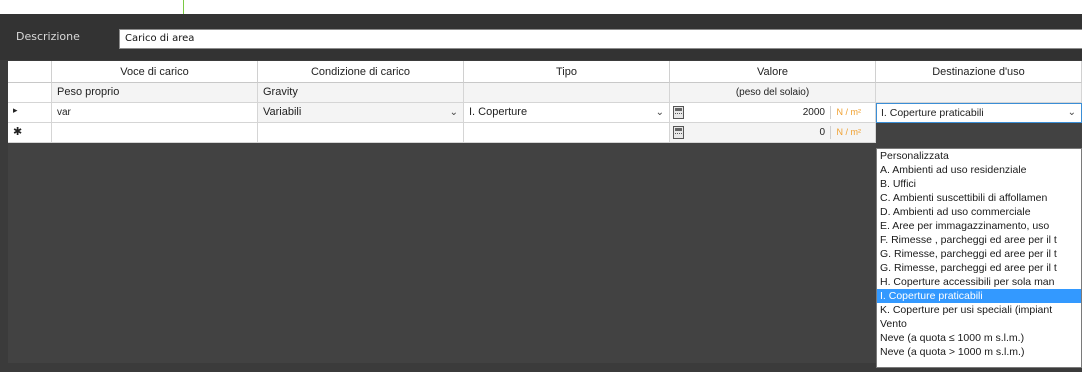 This screenshot has width=1082, height=372. I want to click on dropdown-option: Neve (a quota > 1000 m s.l.m.), so click(979, 352).